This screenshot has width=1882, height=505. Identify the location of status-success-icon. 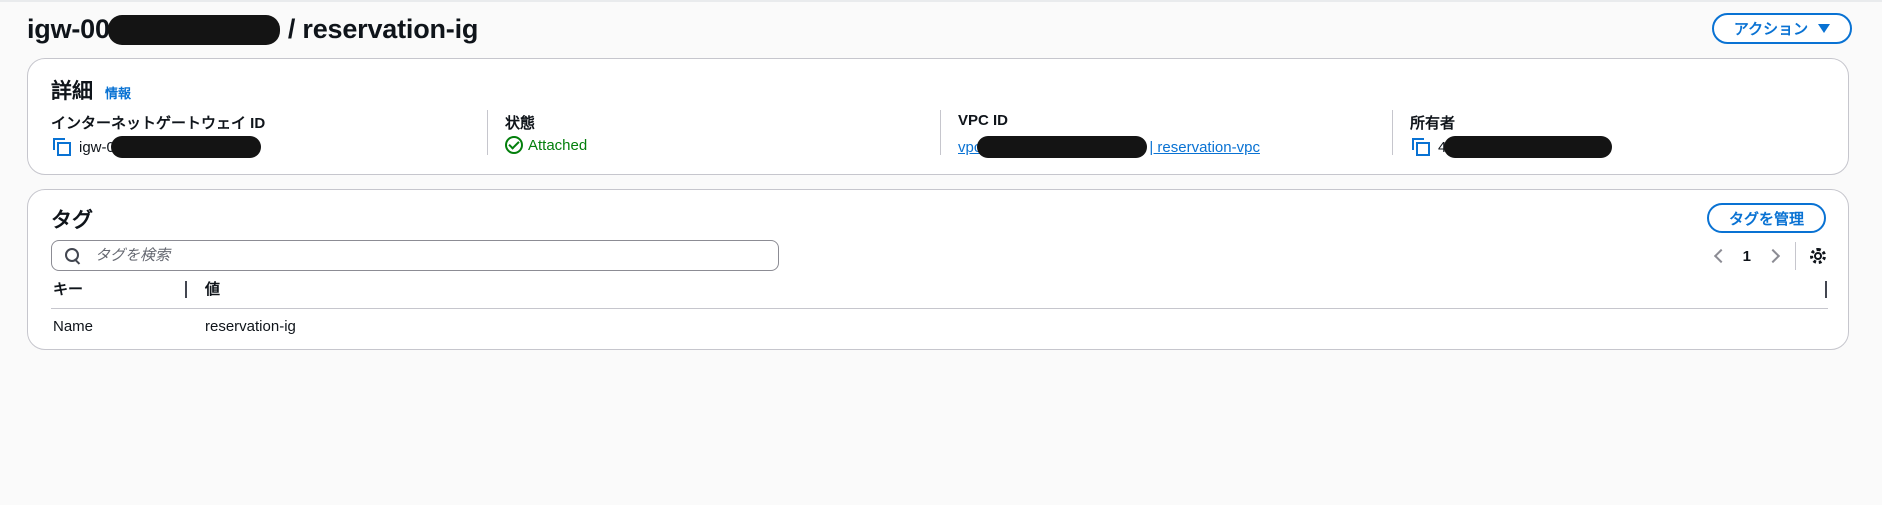
(514, 145).